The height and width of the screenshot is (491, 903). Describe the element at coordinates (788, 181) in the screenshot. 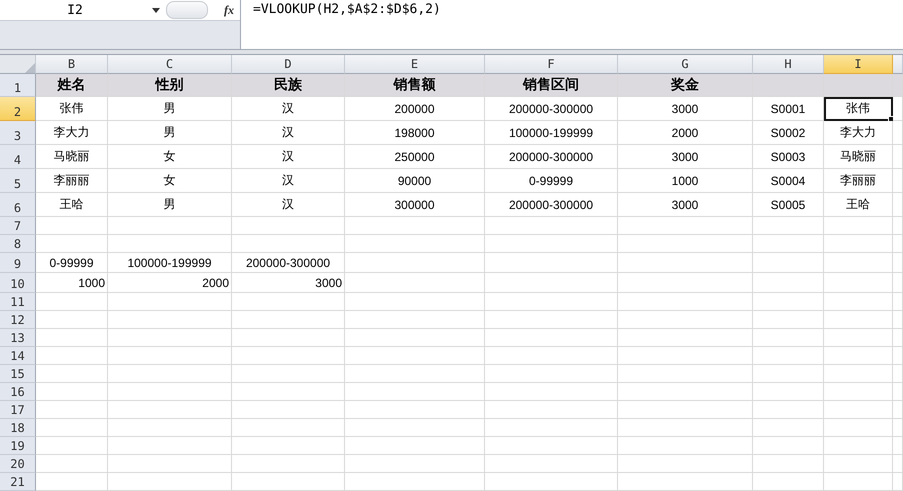

I see `table-cell: S0004` at that location.